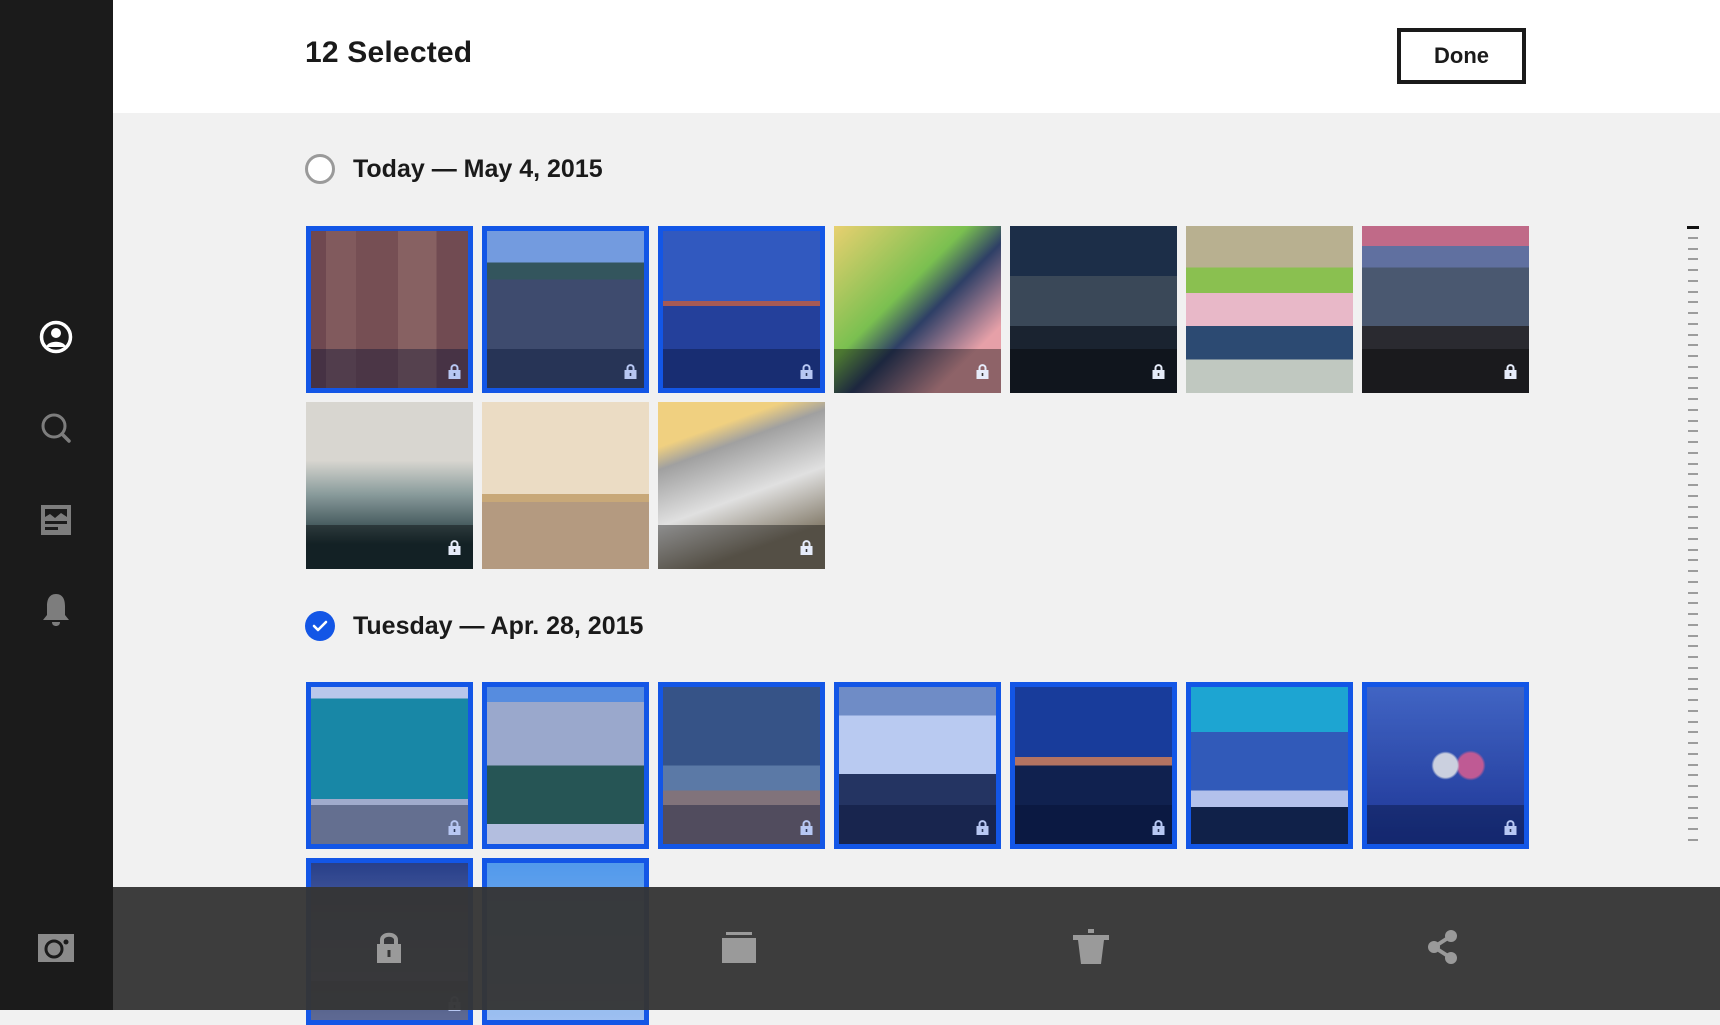  I want to click on done-button: Done, so click(1461, 56).